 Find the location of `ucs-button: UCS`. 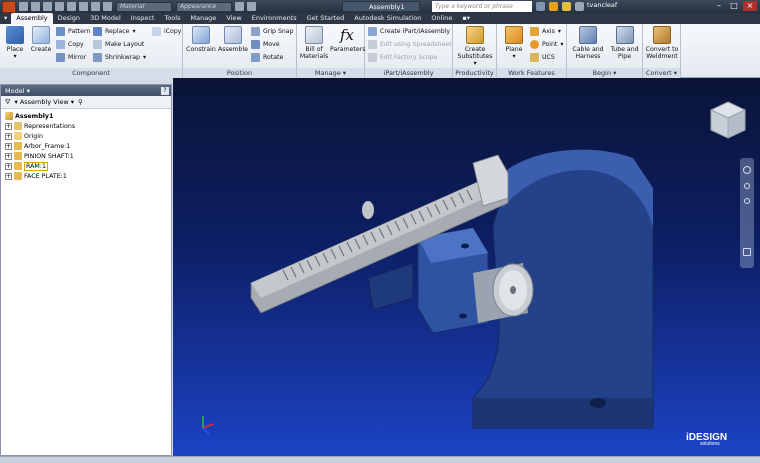

ucs-button: UCS is located at coordinates (542, 57).